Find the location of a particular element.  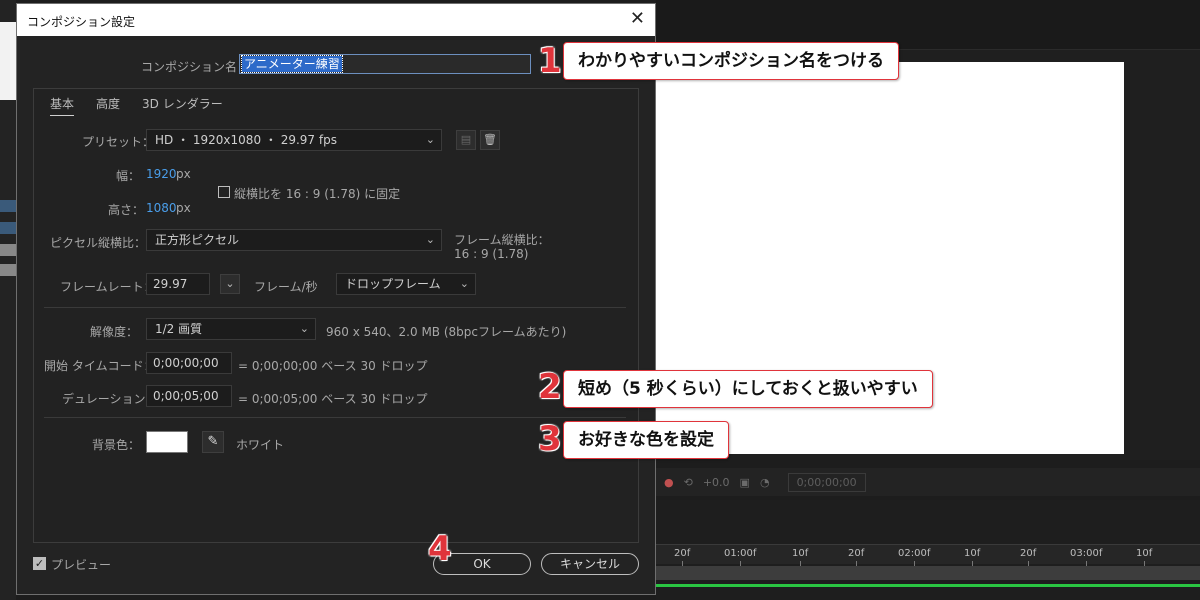

frame-aspect-value: 16 : 9 (1.78) is located at coordinates (491, 254).